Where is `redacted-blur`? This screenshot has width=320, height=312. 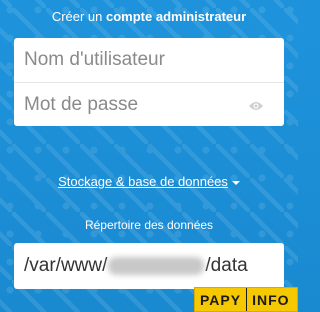
redacted-blur is located at coordinates (156, 266).